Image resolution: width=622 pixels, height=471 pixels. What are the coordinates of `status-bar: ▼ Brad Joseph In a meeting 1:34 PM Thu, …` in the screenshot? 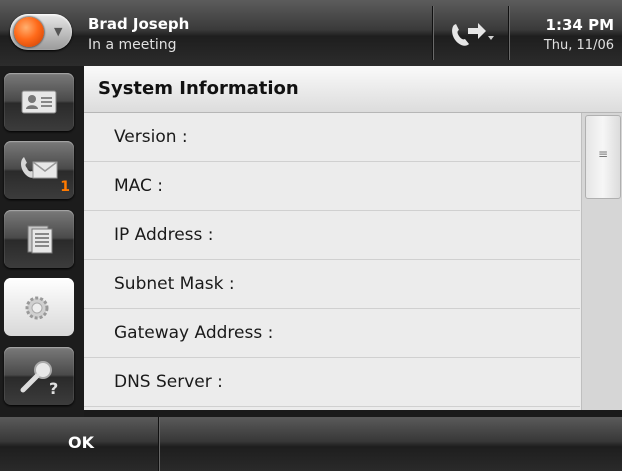 It's located at (311, 33).